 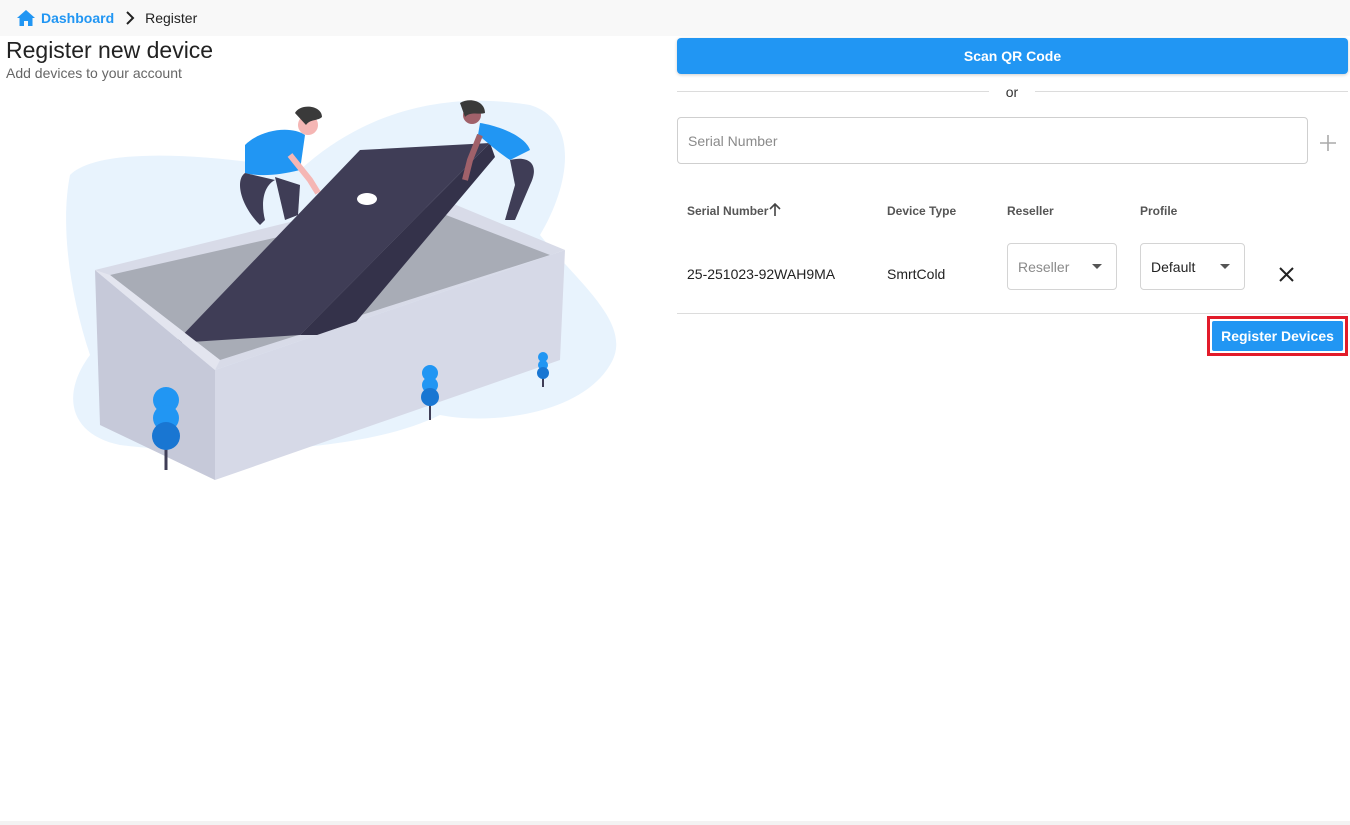 What do you see at coordinates (761, 274) in the screenshot?
I see `cell-serial-number: 25-251023-92WAH9MA` at bounding box center [761, 274].